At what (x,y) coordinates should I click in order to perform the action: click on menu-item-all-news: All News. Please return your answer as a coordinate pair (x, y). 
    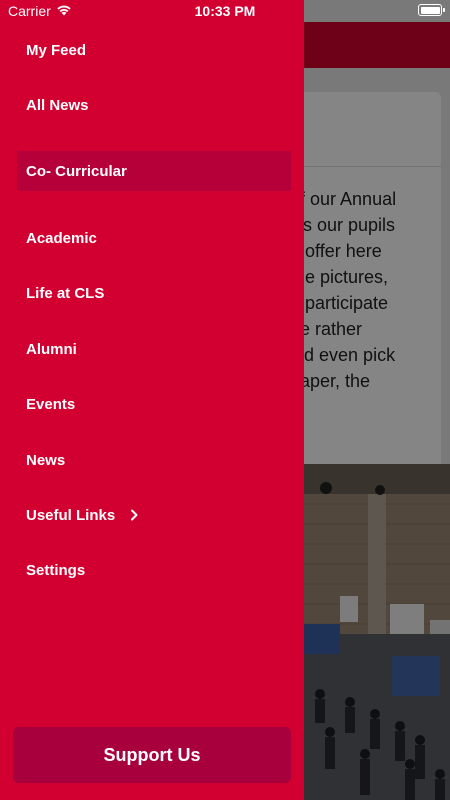
    Looking at the image, I should click on (57, 105).